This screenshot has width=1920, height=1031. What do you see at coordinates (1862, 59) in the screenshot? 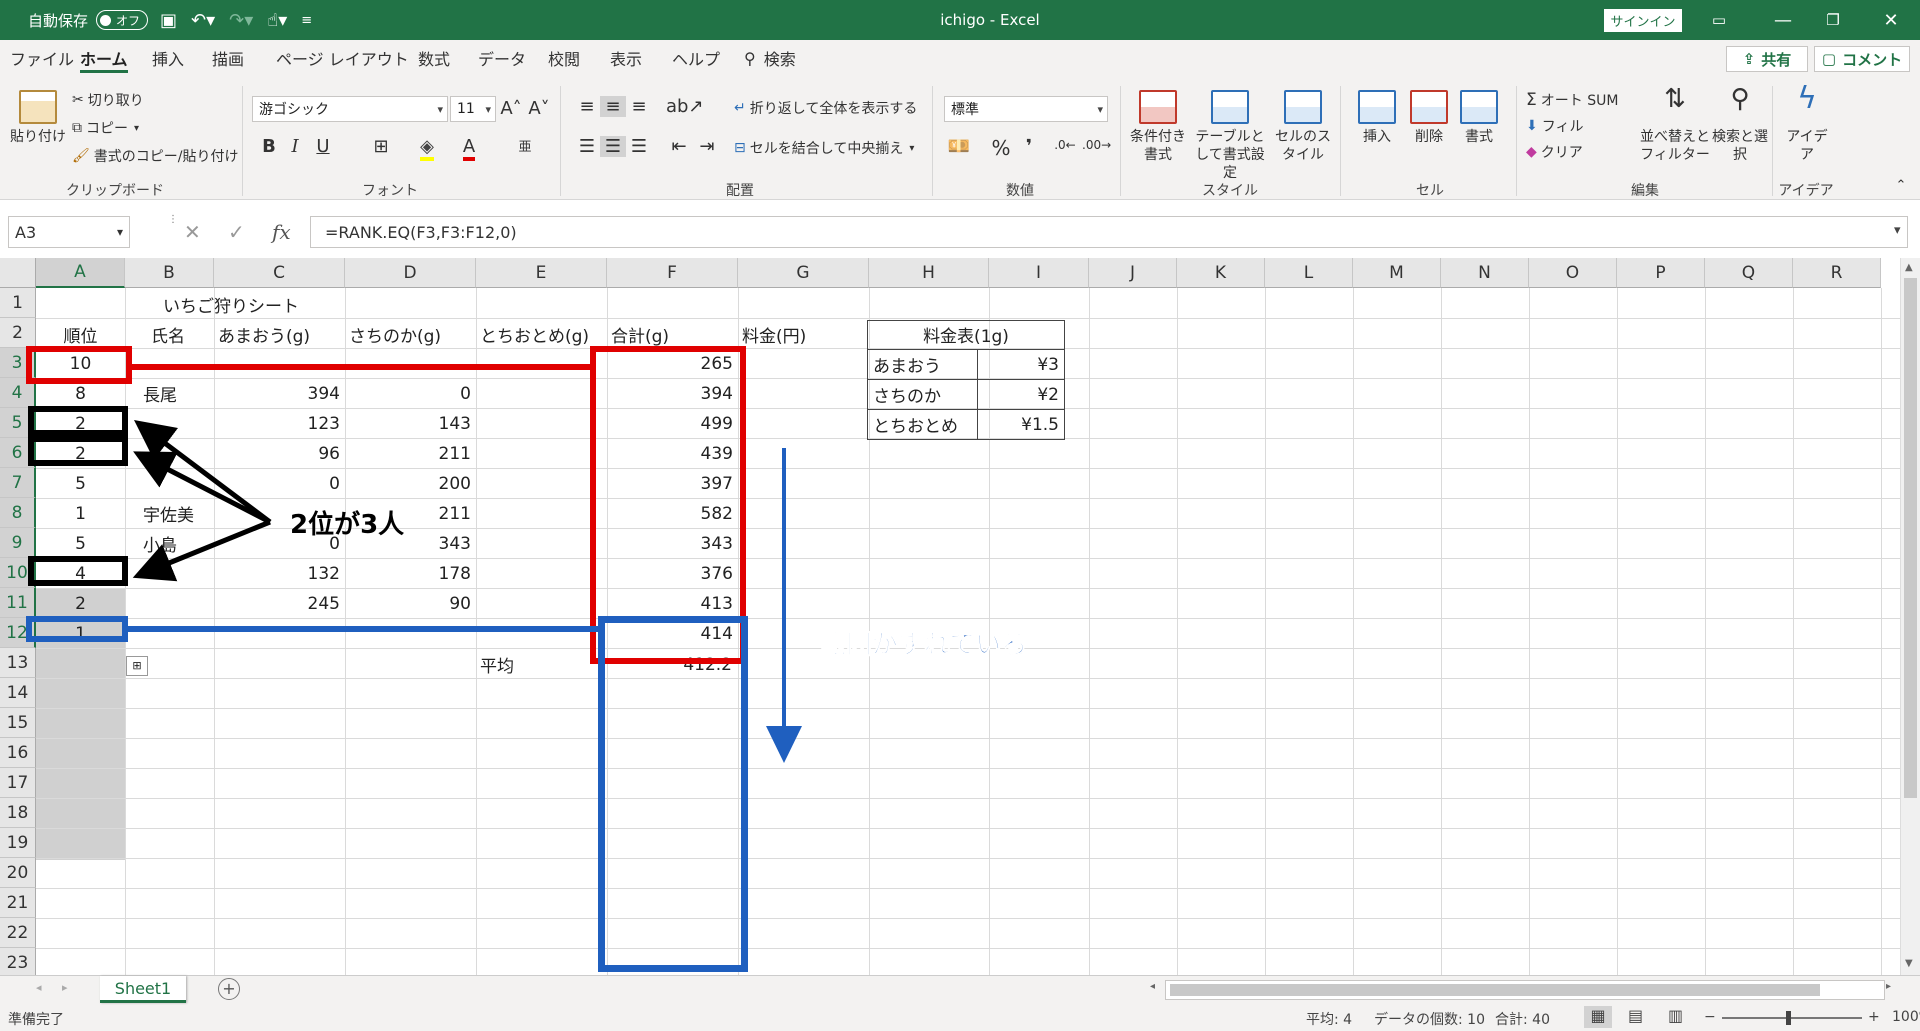
I see `comment-button: ▢ コメント` at bounding box center [1862, 59].